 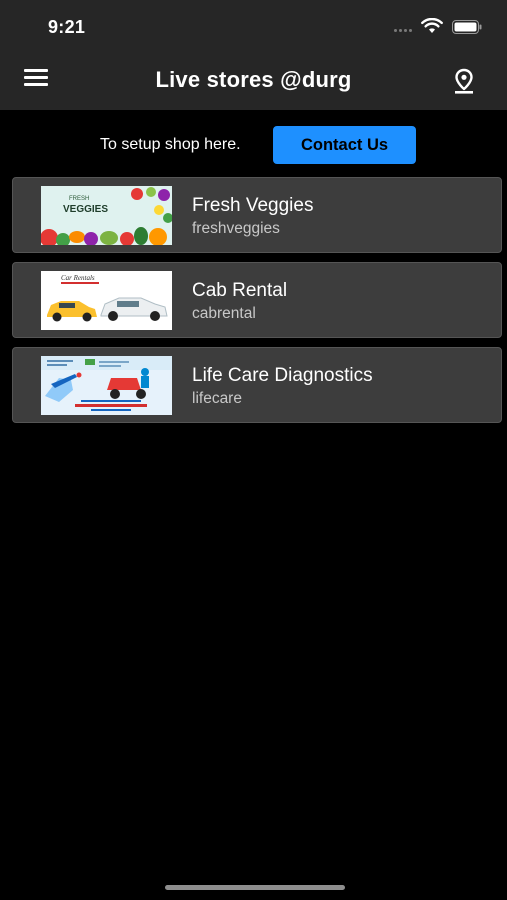 I want to click on thumb-text: Car Rentals, so click(x=78, y=278).